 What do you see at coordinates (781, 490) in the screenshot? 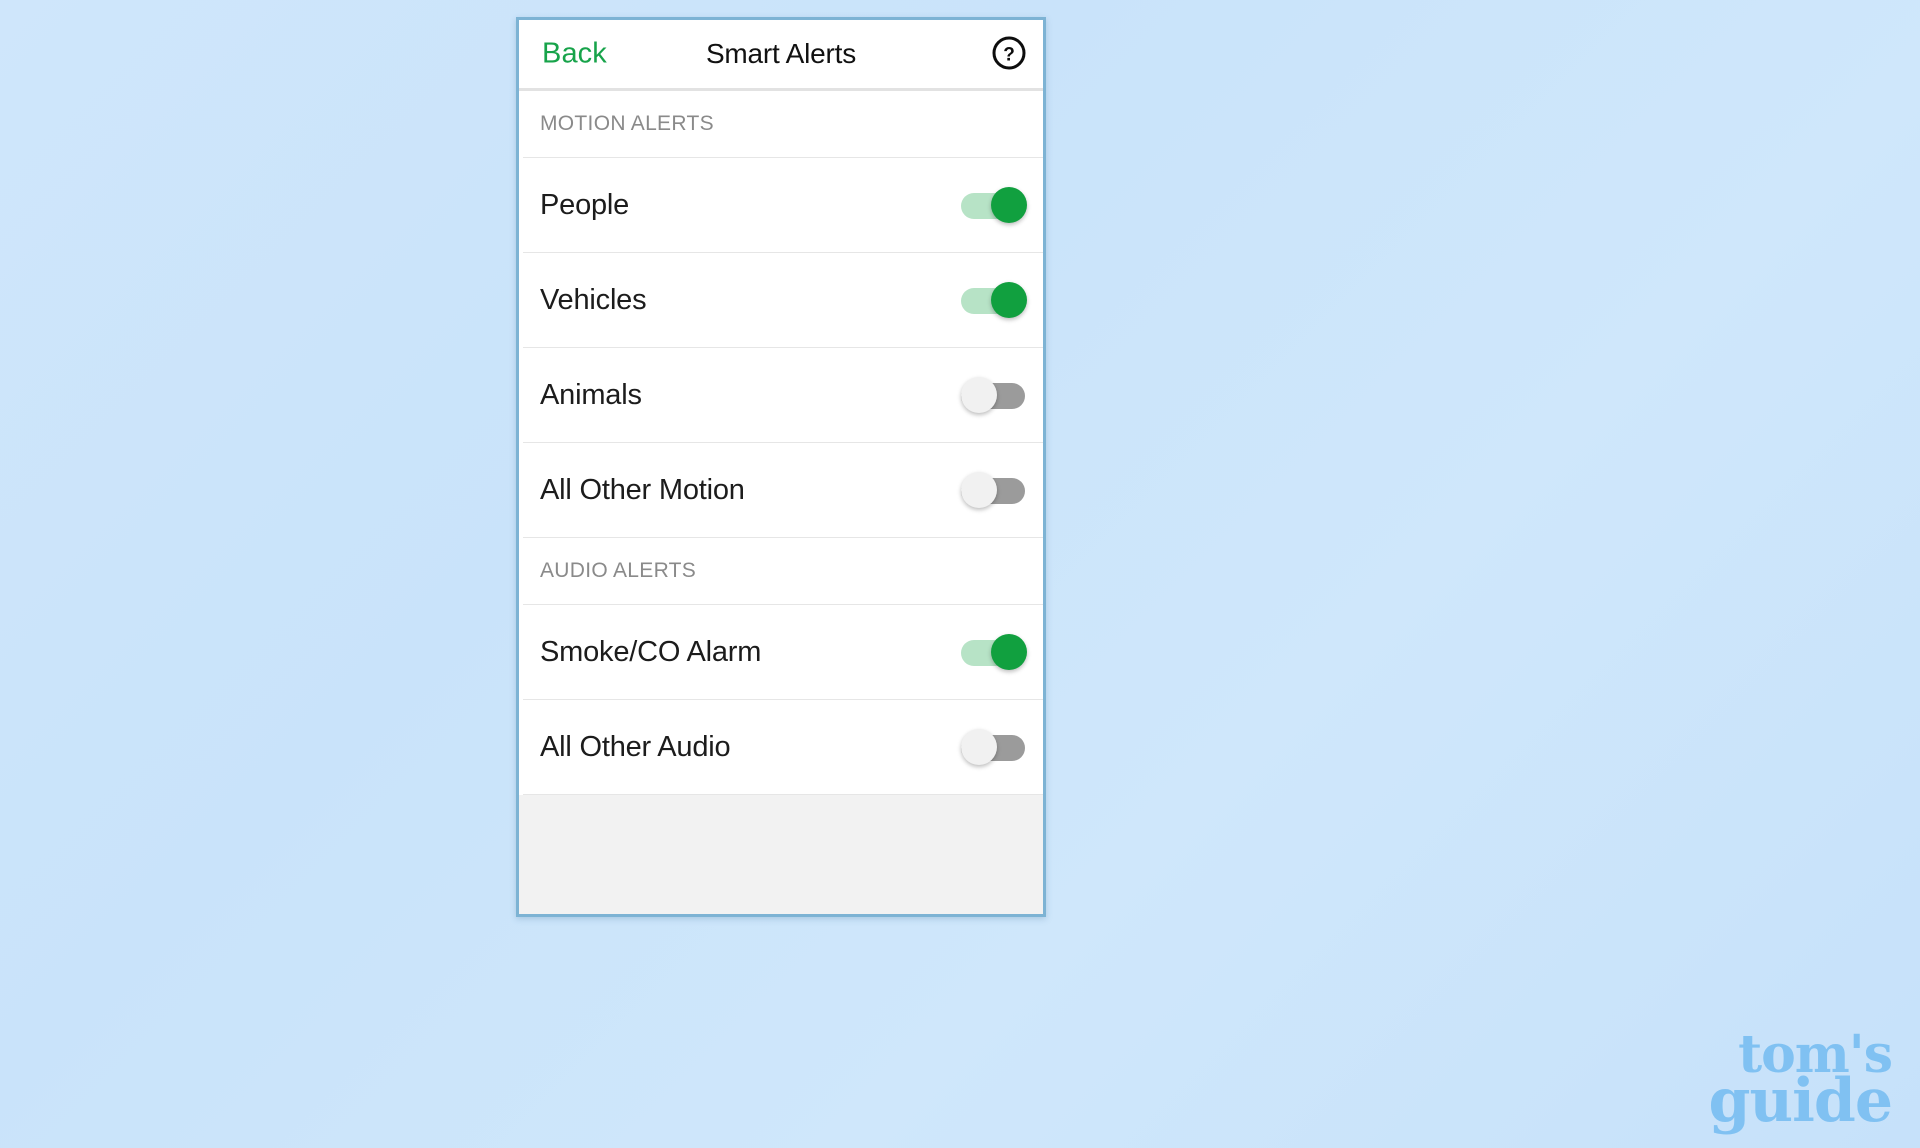
I see `alert-toggle-row: All Other Motion` at bounding box center [781, 490].